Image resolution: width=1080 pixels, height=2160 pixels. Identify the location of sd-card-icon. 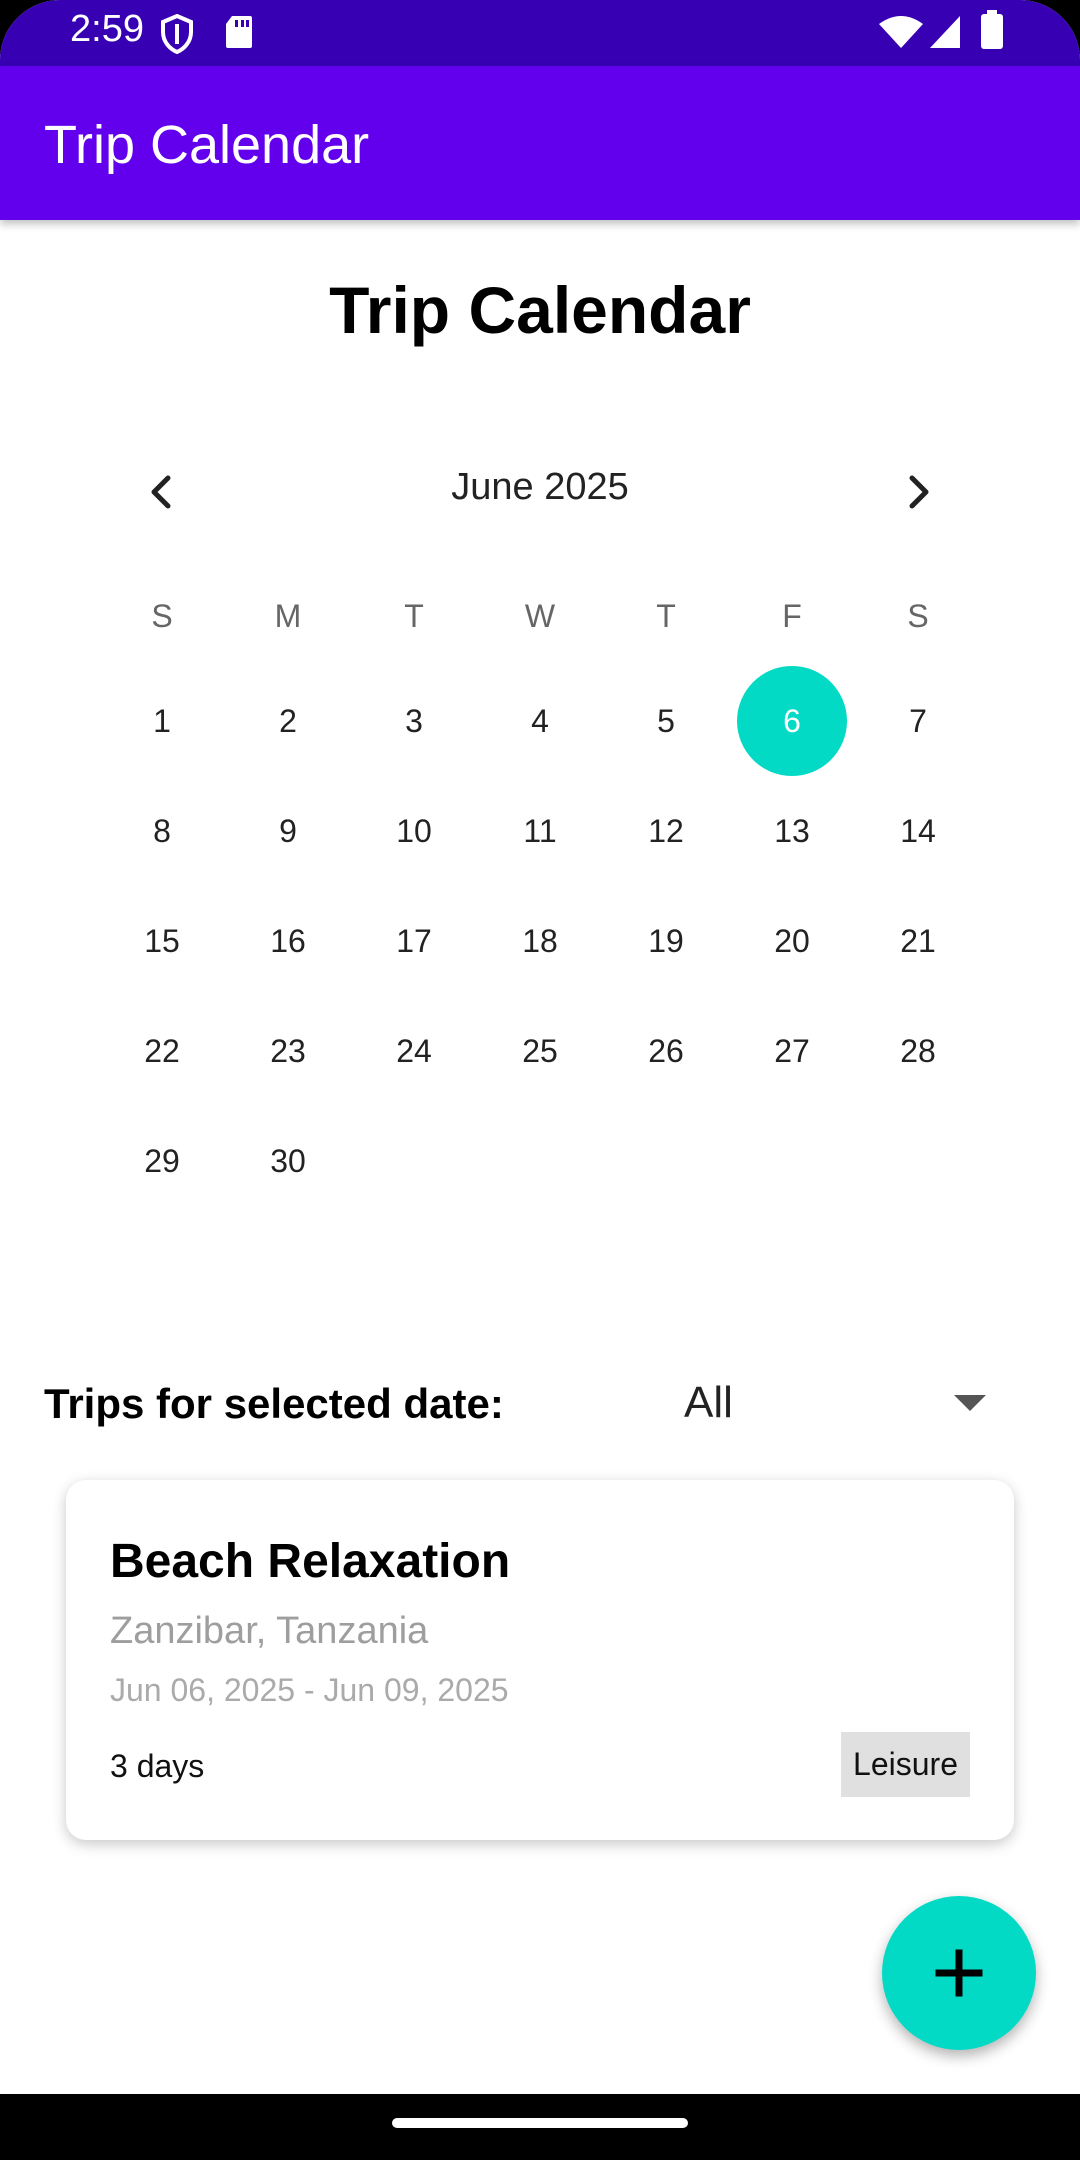
(239, 34).